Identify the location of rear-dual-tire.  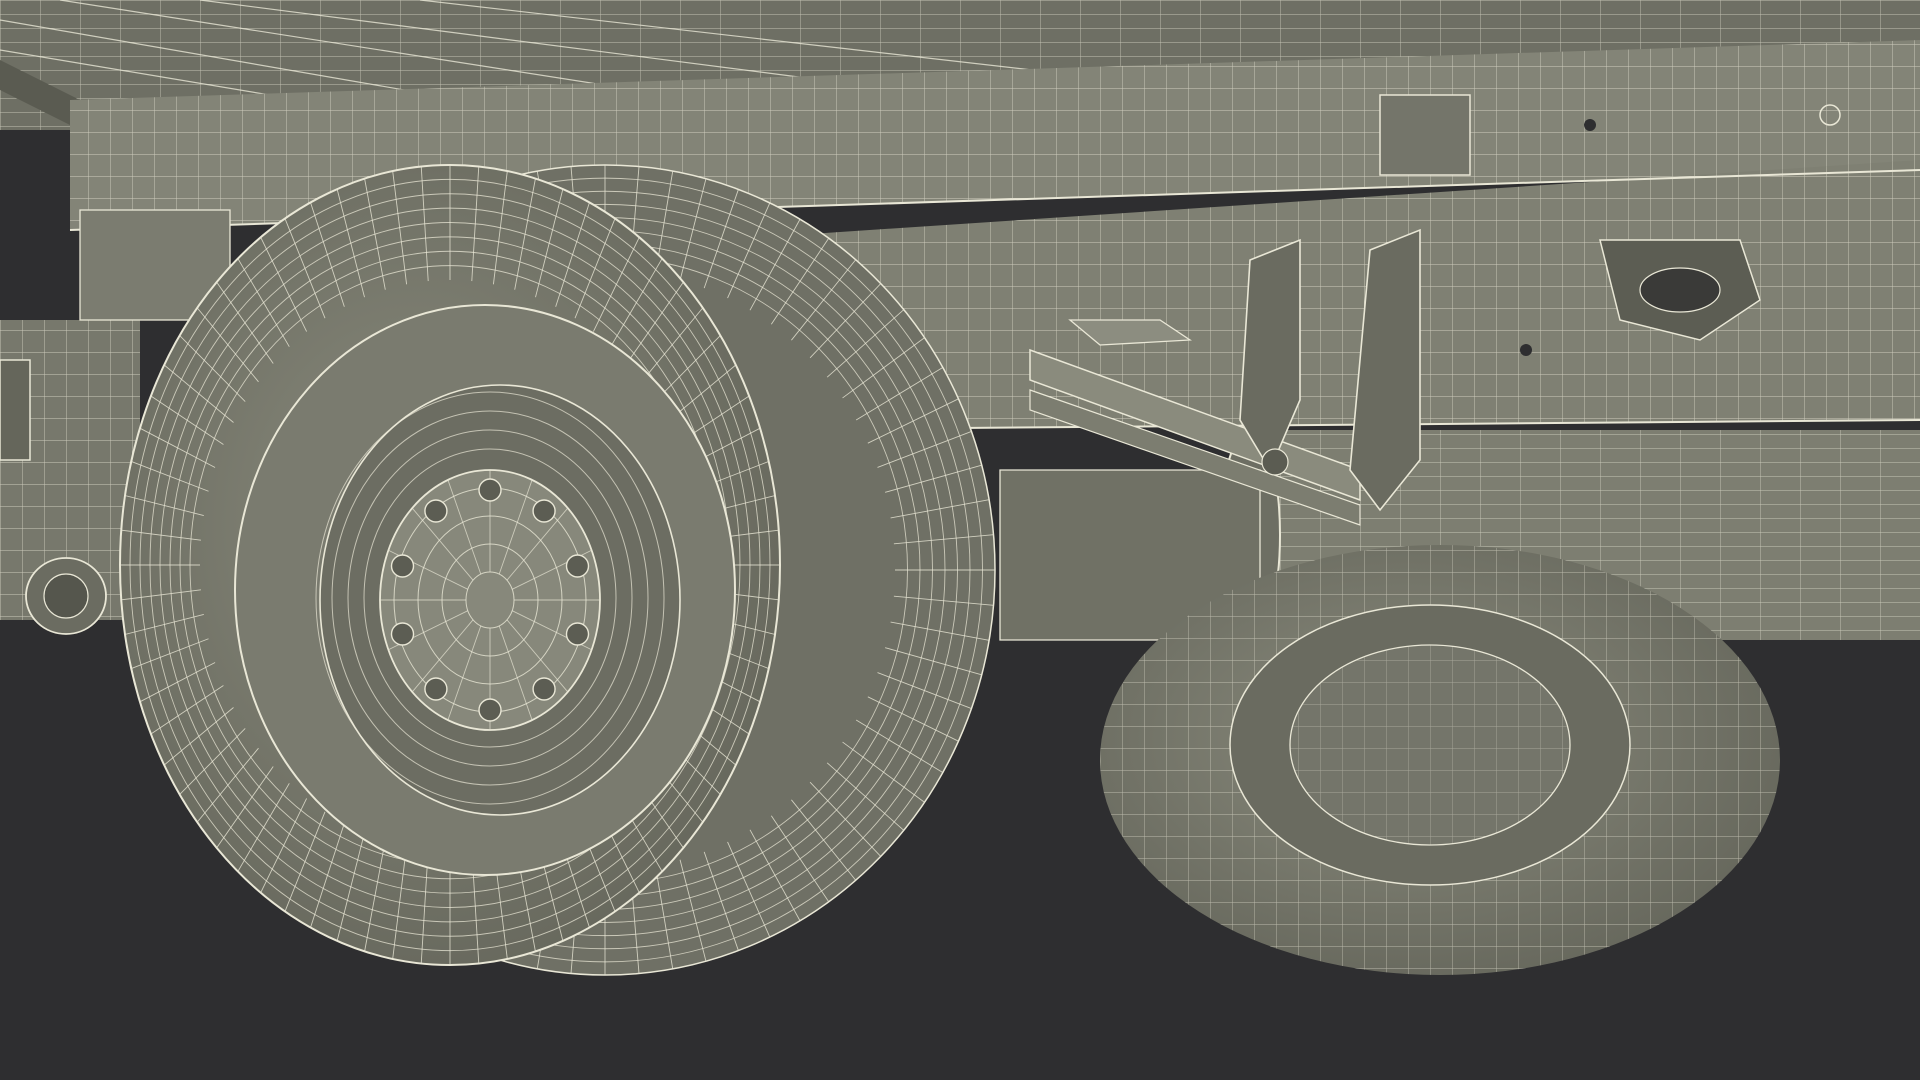
(1440, 760).